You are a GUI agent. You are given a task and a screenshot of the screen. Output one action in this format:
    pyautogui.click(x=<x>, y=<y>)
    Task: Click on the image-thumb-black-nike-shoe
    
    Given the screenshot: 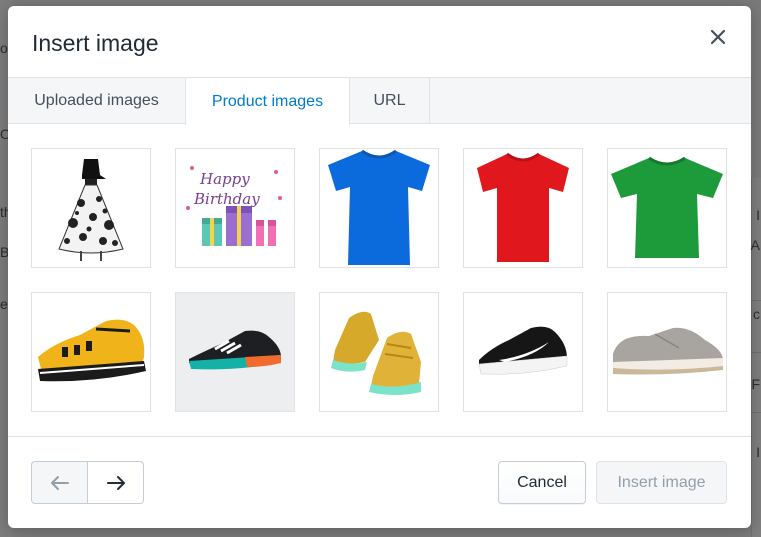 What is the action you would take?
    pyautogui.click(x=523, y=352)
    